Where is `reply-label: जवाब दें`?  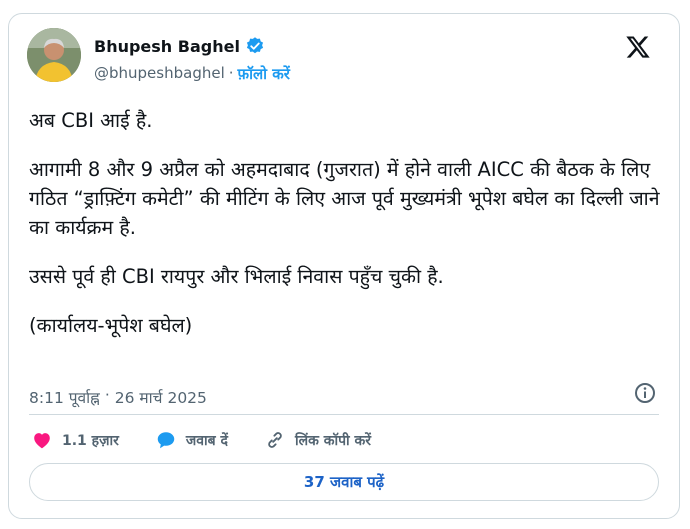 reply-label: जवाब दें is located at coordinates (206, 440).